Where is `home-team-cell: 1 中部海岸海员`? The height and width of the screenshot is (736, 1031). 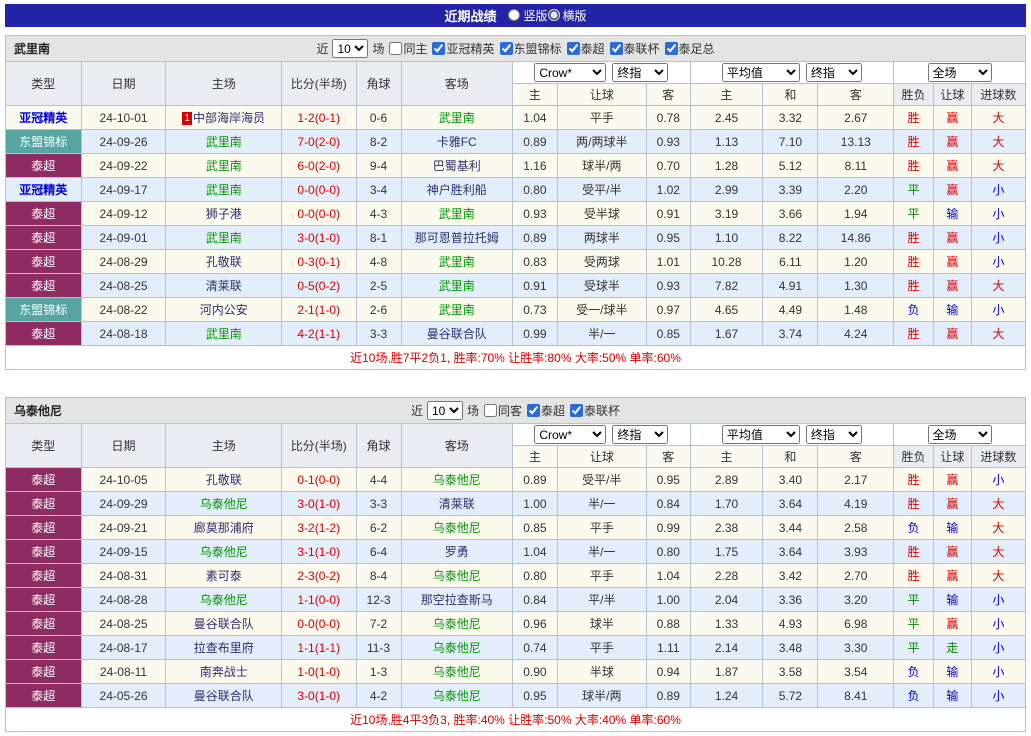 home-team-cell: 1 中部海岸海员 is located at coordinates (223, 117).